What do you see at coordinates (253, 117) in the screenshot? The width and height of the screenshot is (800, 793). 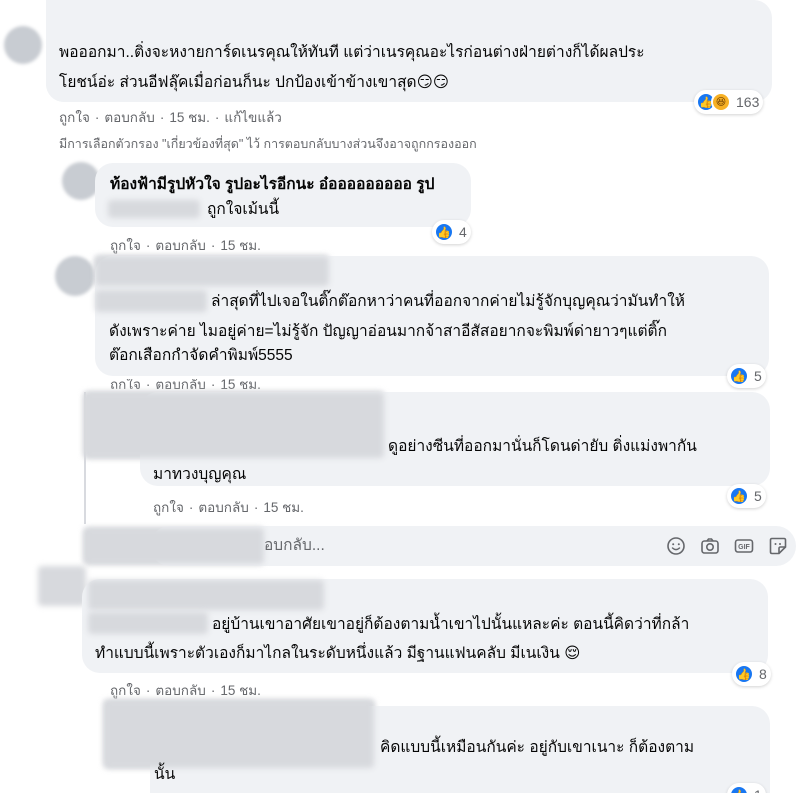 I see `edited-label: แก้ไขแล้ว` at bounding box center [253, 117].